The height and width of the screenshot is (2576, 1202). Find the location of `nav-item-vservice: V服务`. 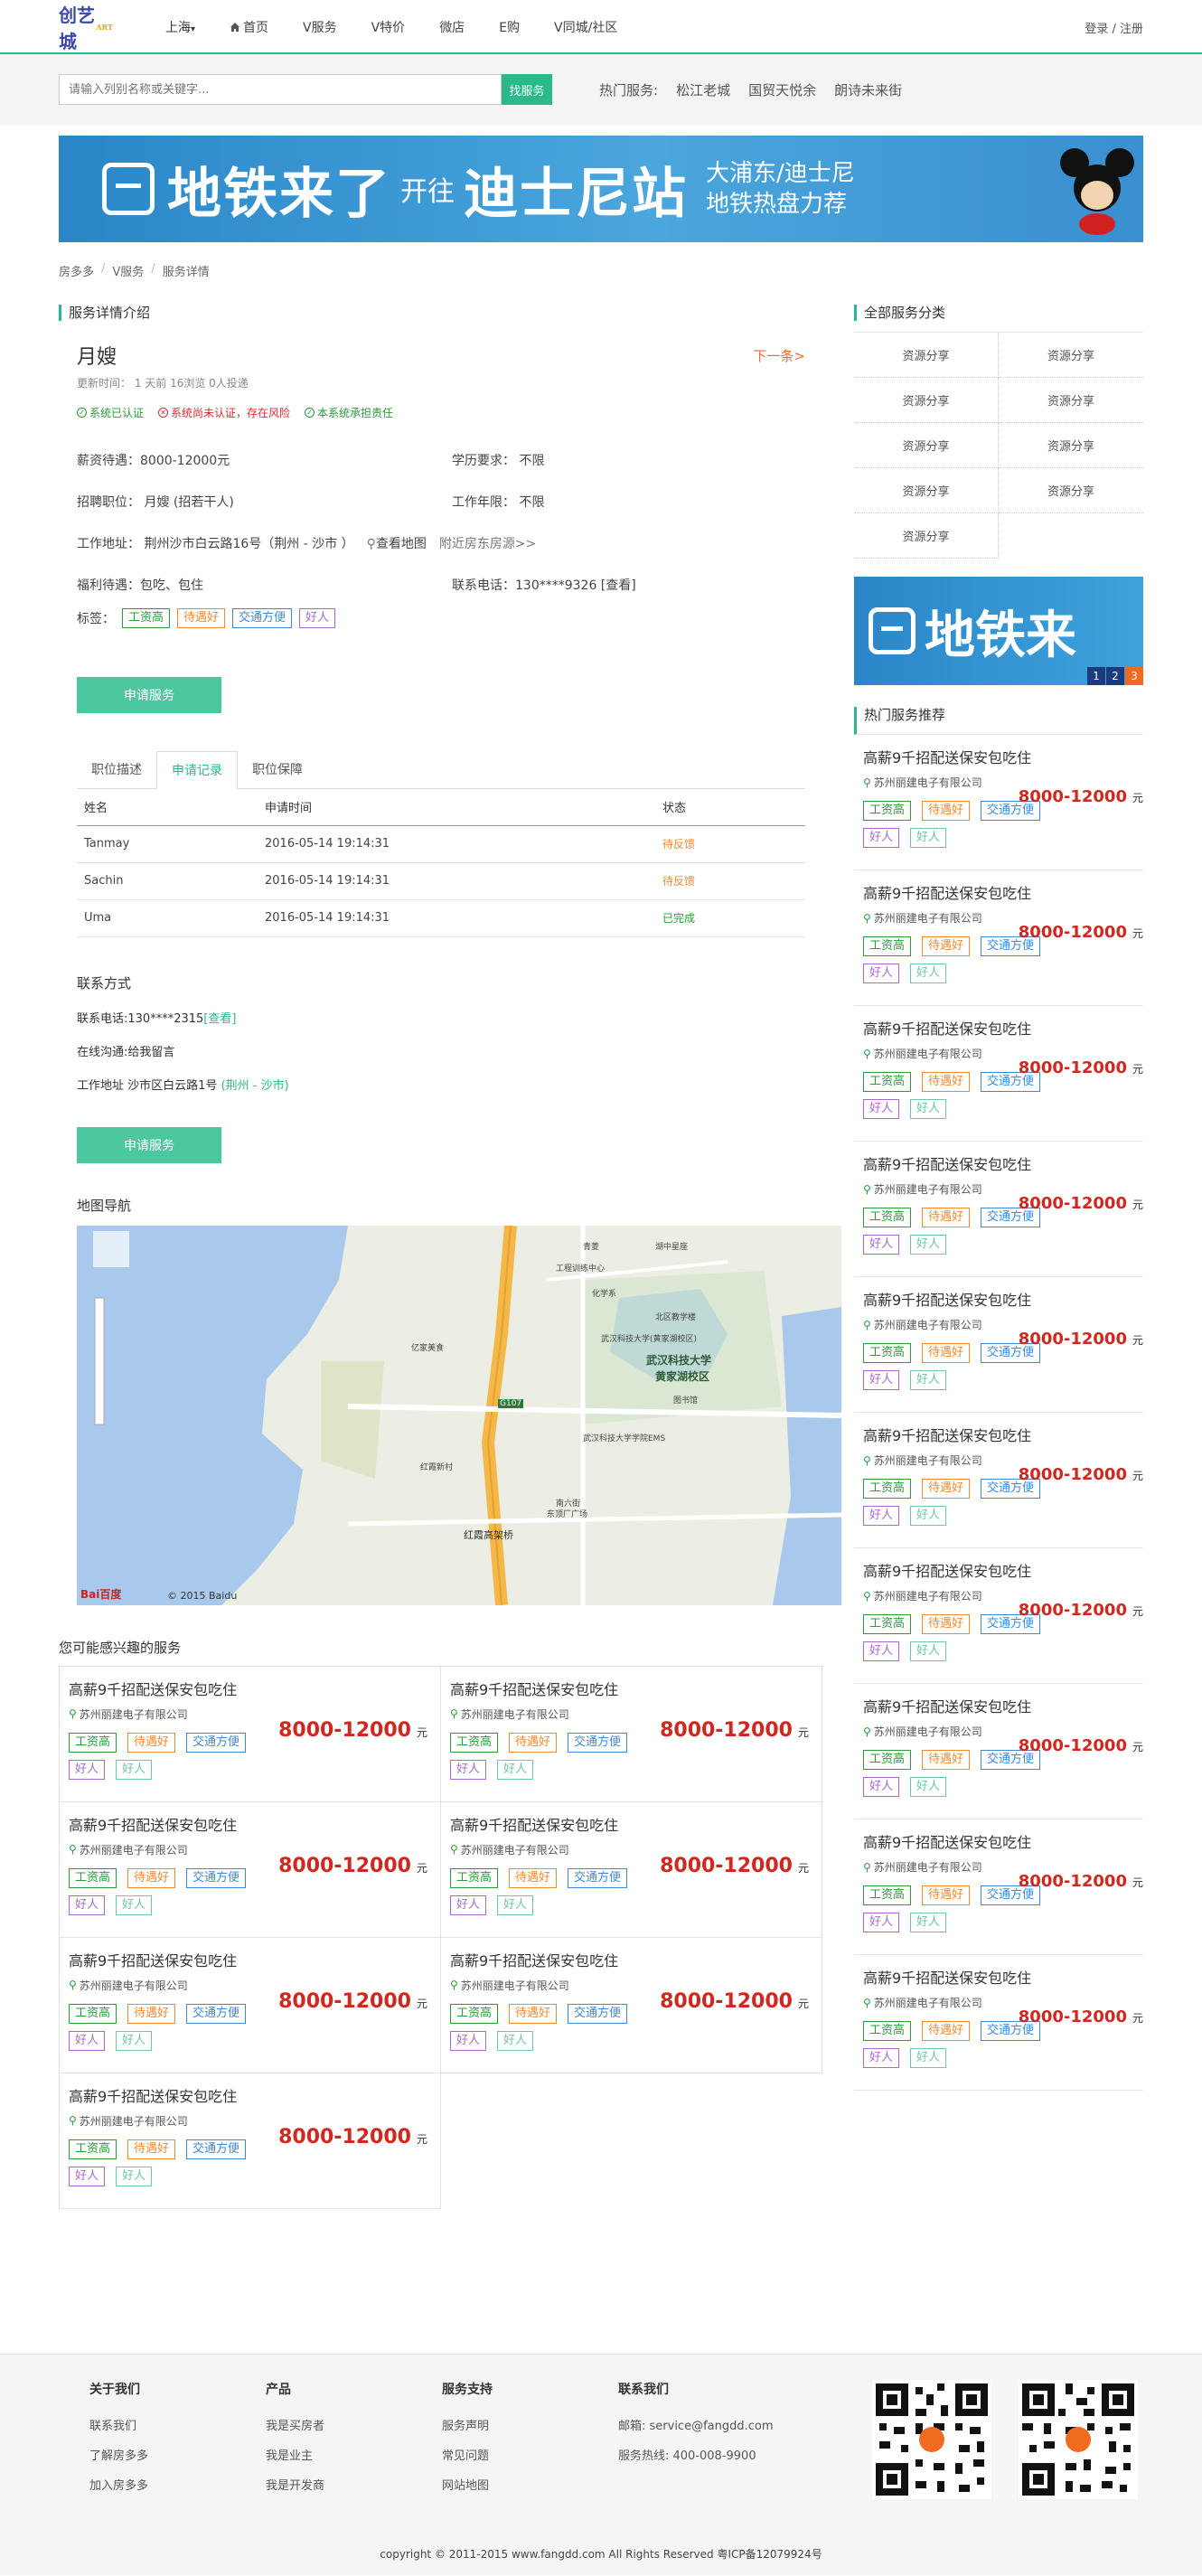

nav-item-vservice: V服务 is located at coordinates (320, 27).